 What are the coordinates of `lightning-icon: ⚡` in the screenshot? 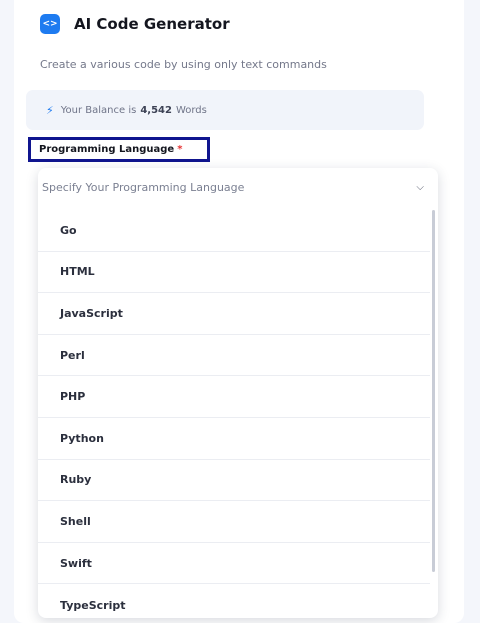 It's located at (50, 110).